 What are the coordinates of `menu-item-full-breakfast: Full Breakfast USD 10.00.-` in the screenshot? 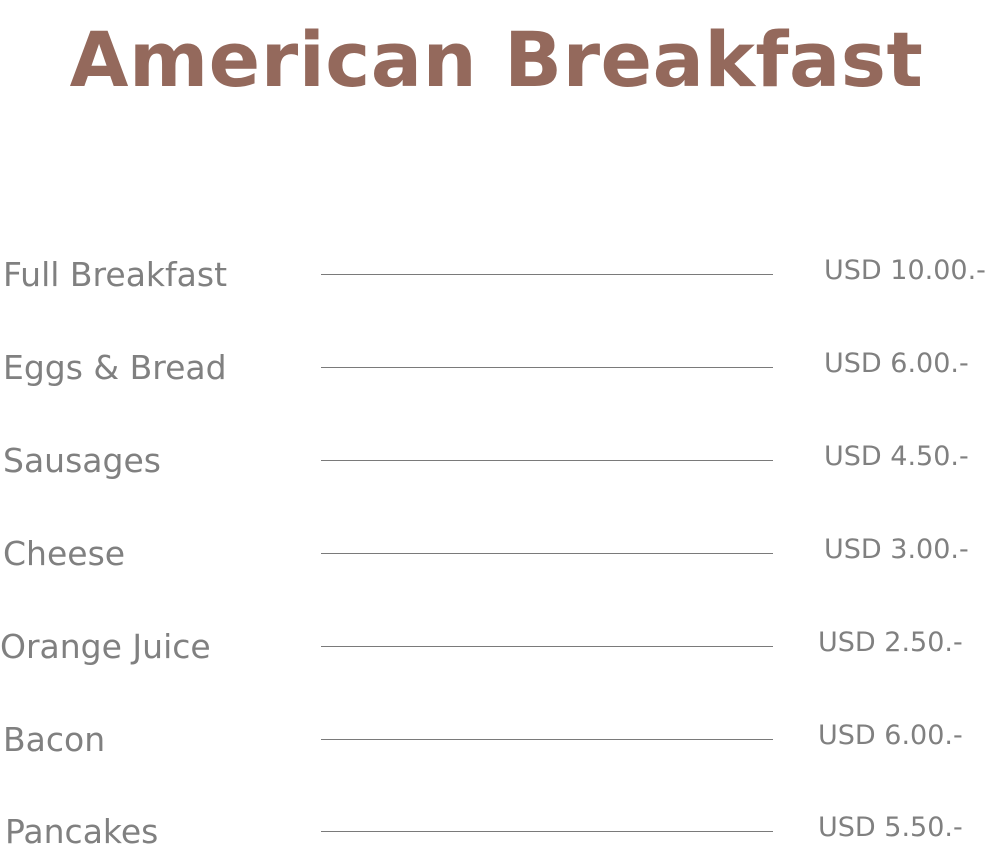 It's located at (496, 275).